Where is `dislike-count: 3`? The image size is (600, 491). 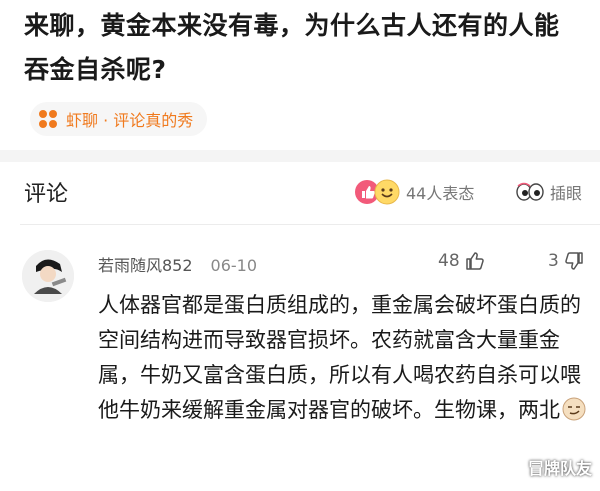
dislike-count: 3 is located at coordinates (553, 261).